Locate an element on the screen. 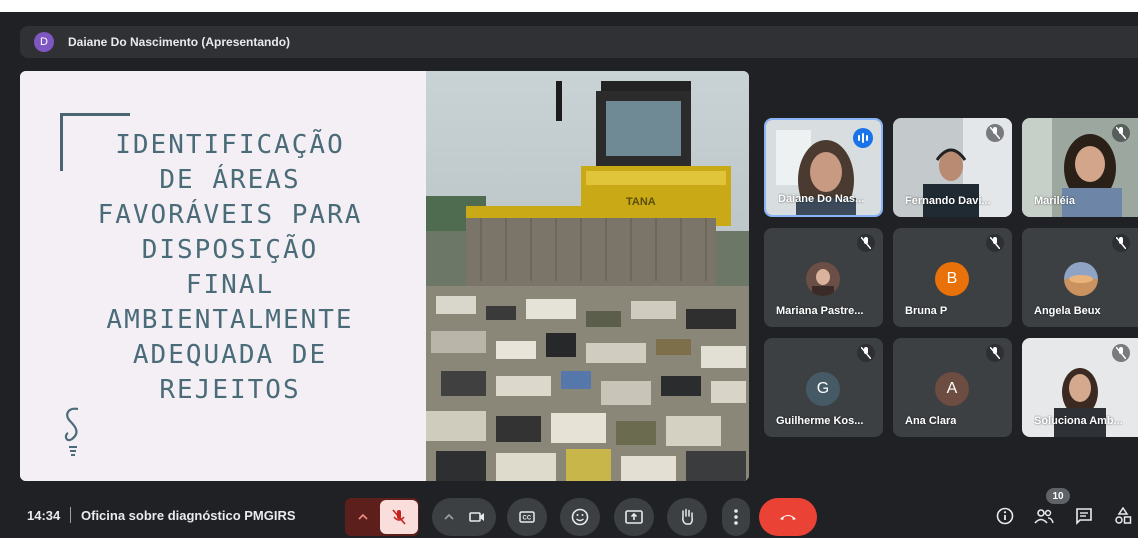  participant-tile: B Bruna P is located at coordinates (952, 277).